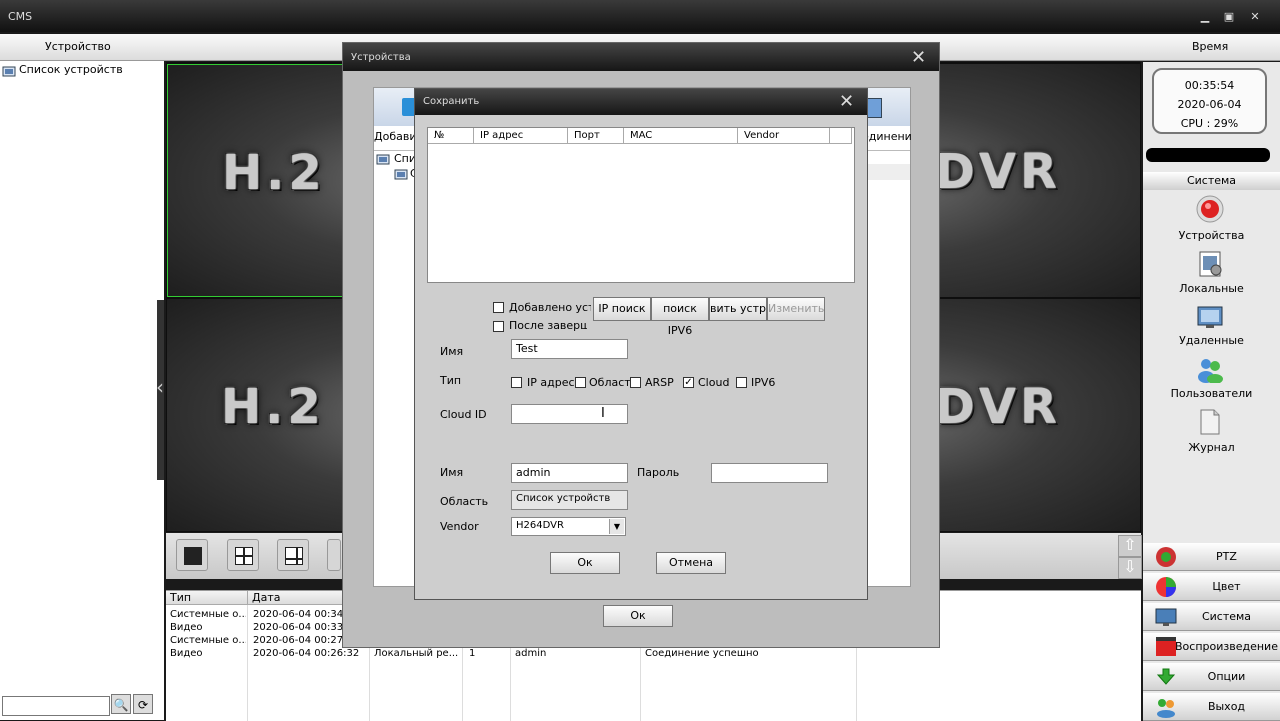  I want to click on type-cloud-checkbox: ✓, so click(688, 382).